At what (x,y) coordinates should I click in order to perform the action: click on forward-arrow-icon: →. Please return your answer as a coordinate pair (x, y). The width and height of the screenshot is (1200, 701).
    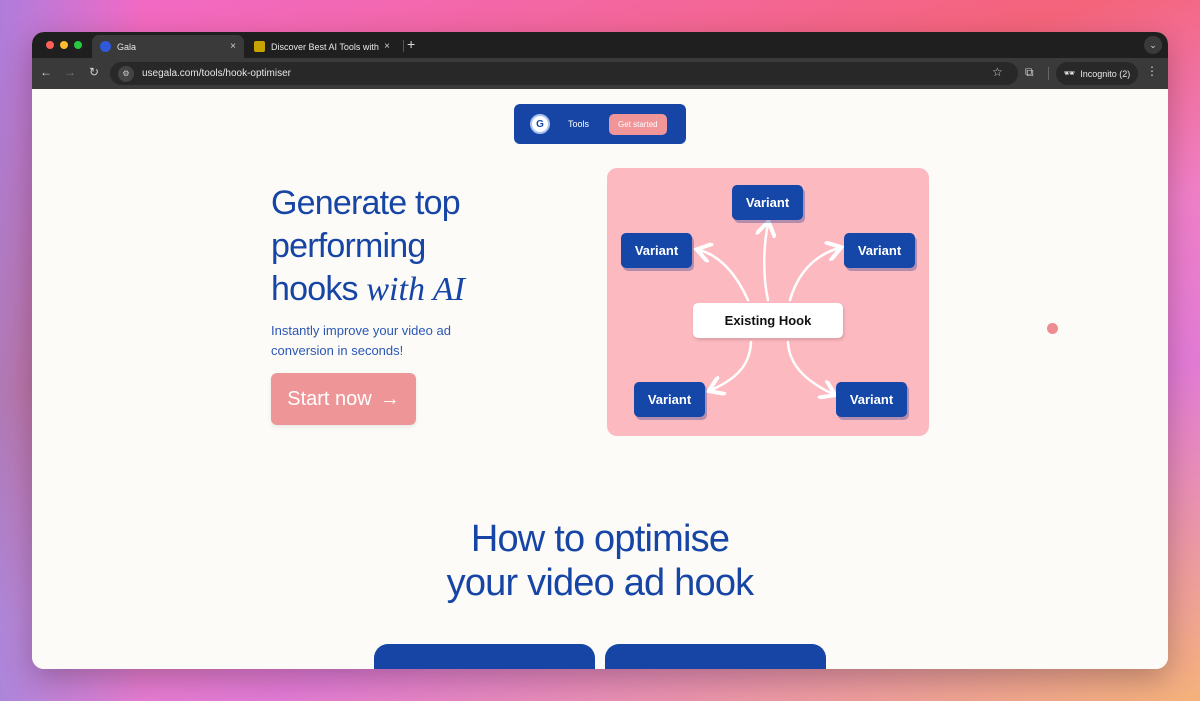
    Looking at the image, I should click on (70, 72).